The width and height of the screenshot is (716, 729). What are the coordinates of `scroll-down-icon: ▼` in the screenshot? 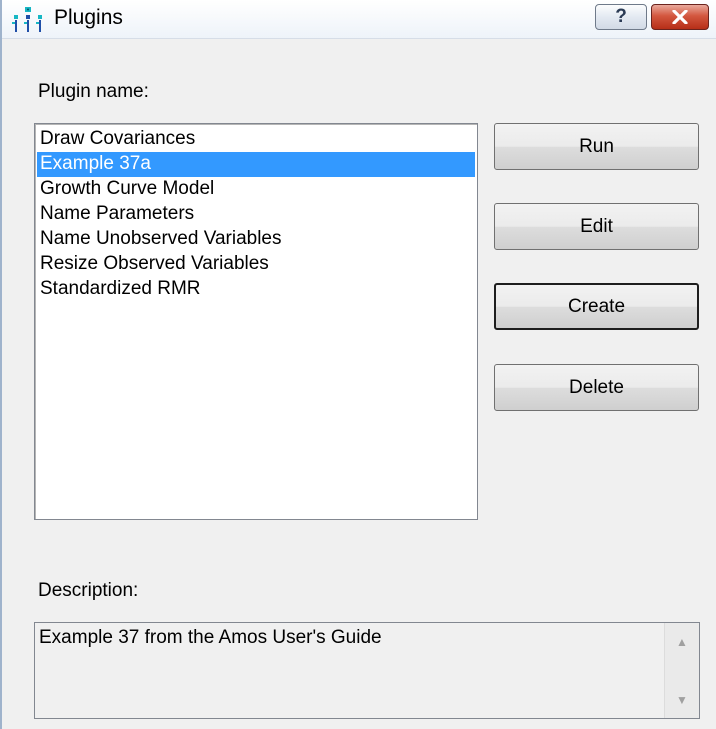 It's located at (682, 700).